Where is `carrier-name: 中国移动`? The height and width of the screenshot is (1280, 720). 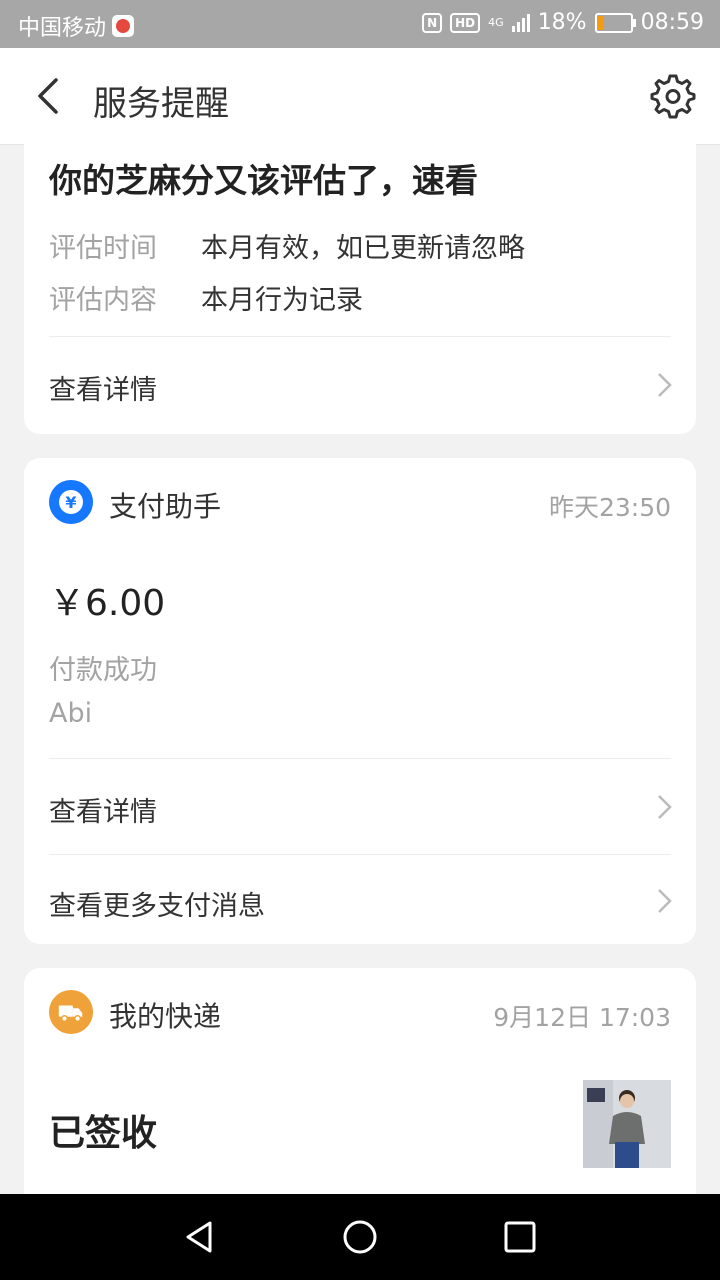
carrier-name: 中国移动 is located at coordinates (62, 28).